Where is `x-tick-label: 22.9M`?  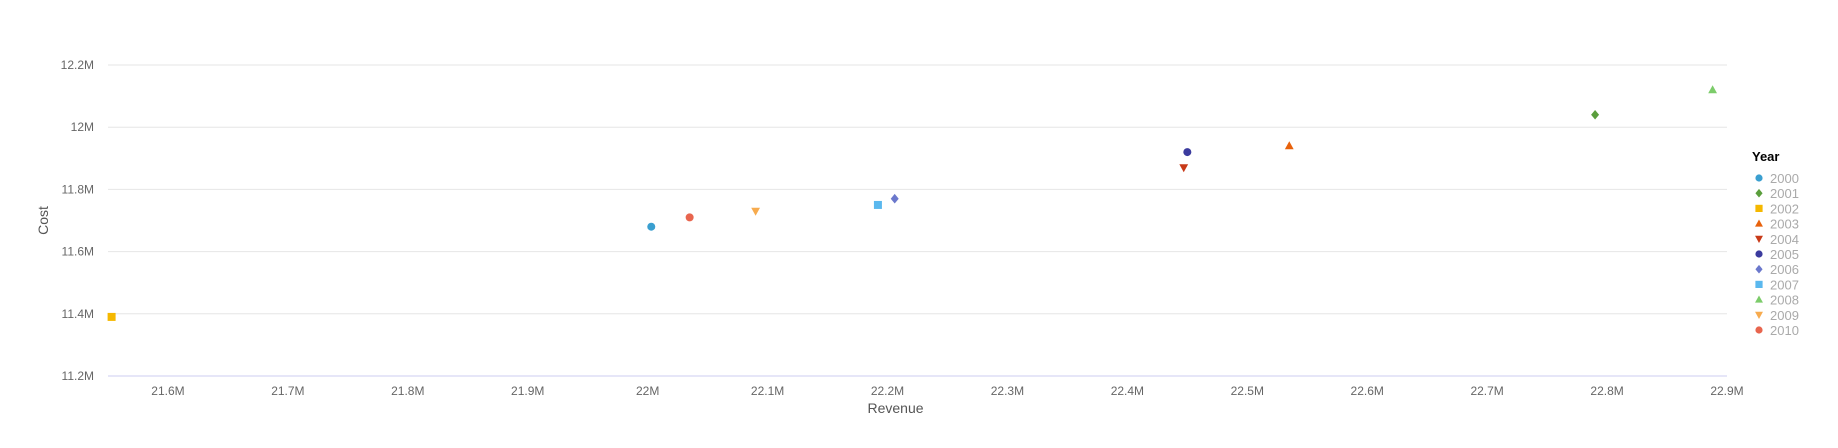 x-tick-label: 22.9M is located at coordinates (1726, 391).